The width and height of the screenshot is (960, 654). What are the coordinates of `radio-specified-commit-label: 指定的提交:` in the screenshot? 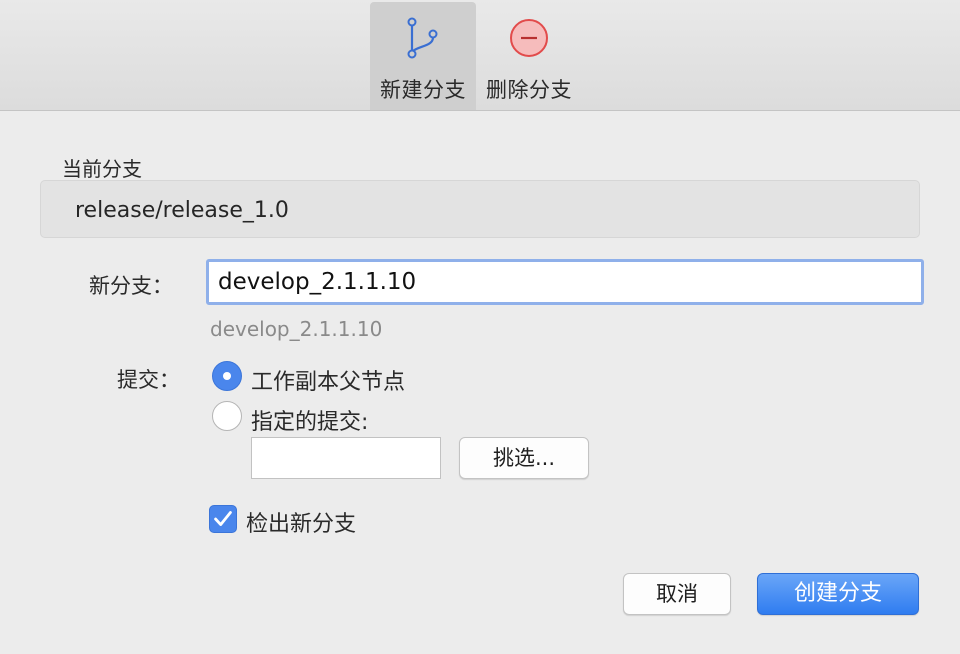 It's located at (309, 420).